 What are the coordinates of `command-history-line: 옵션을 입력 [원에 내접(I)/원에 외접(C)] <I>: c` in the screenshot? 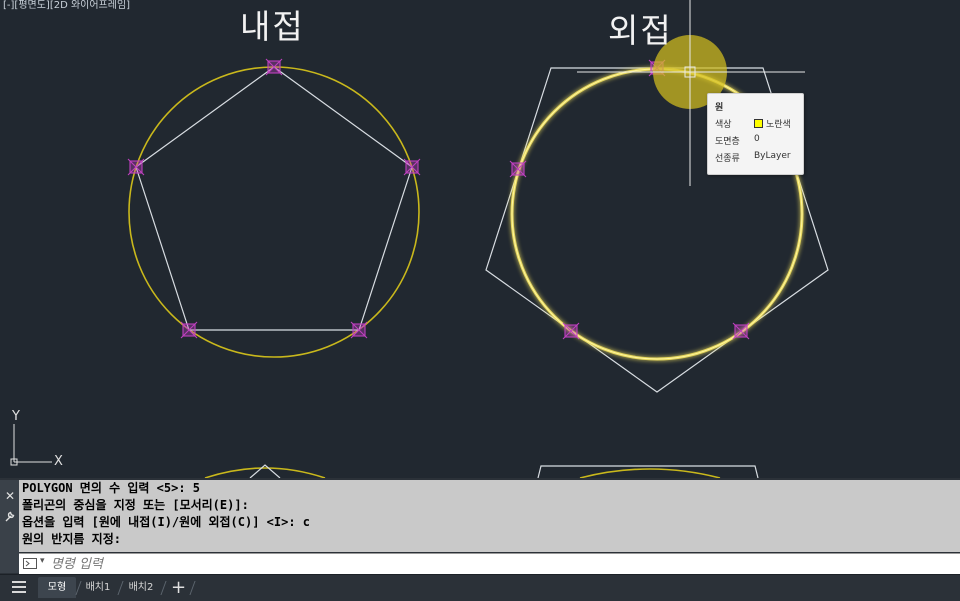 It's located at (166, 522).